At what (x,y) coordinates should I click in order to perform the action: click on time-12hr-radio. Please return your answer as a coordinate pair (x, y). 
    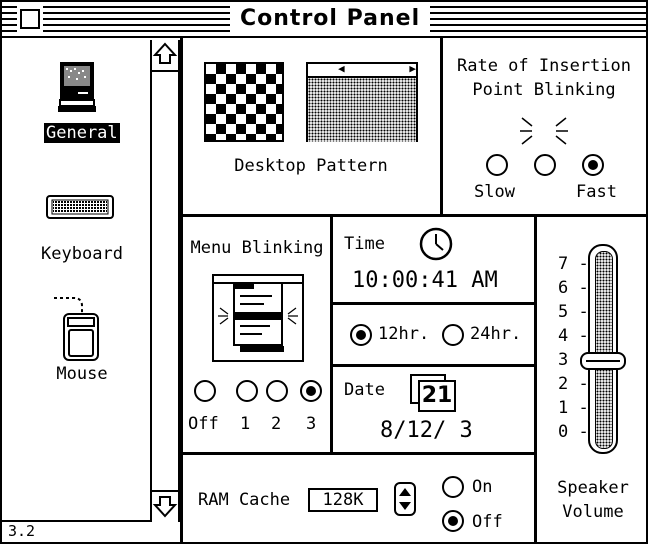
    Looking at the image, I should click on (361, 335).